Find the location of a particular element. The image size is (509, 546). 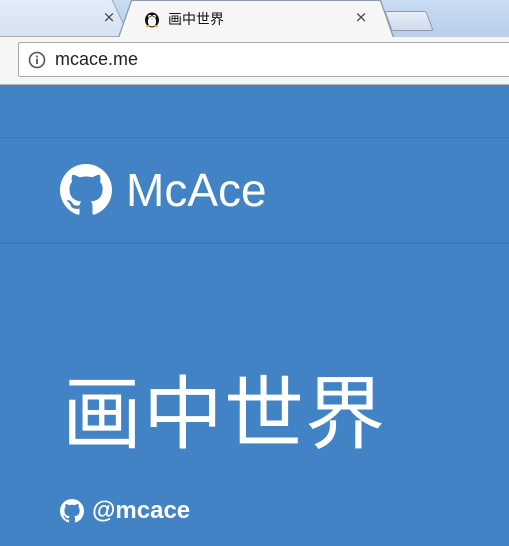

info-icon is located at coordinates (37, 60).